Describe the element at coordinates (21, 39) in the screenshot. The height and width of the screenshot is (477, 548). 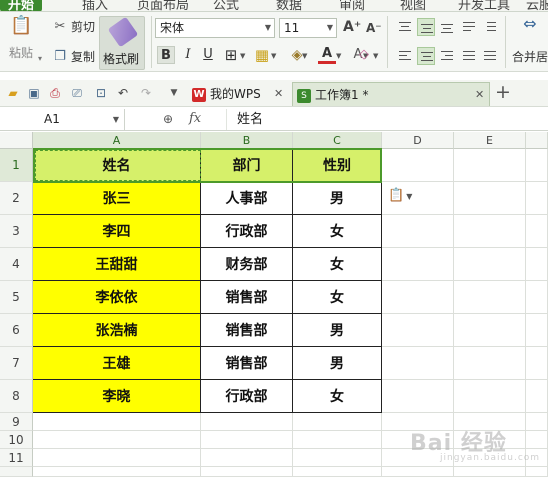
I see `paste-button: 📋 粘贴` at that location.